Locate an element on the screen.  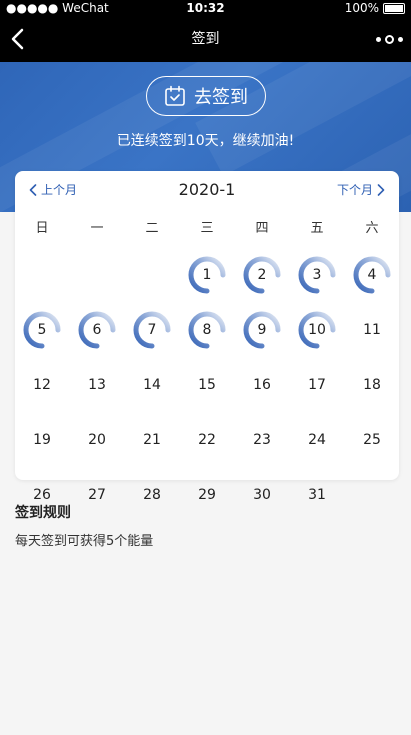
day-number: 6 is located at coordinates (97, 330).